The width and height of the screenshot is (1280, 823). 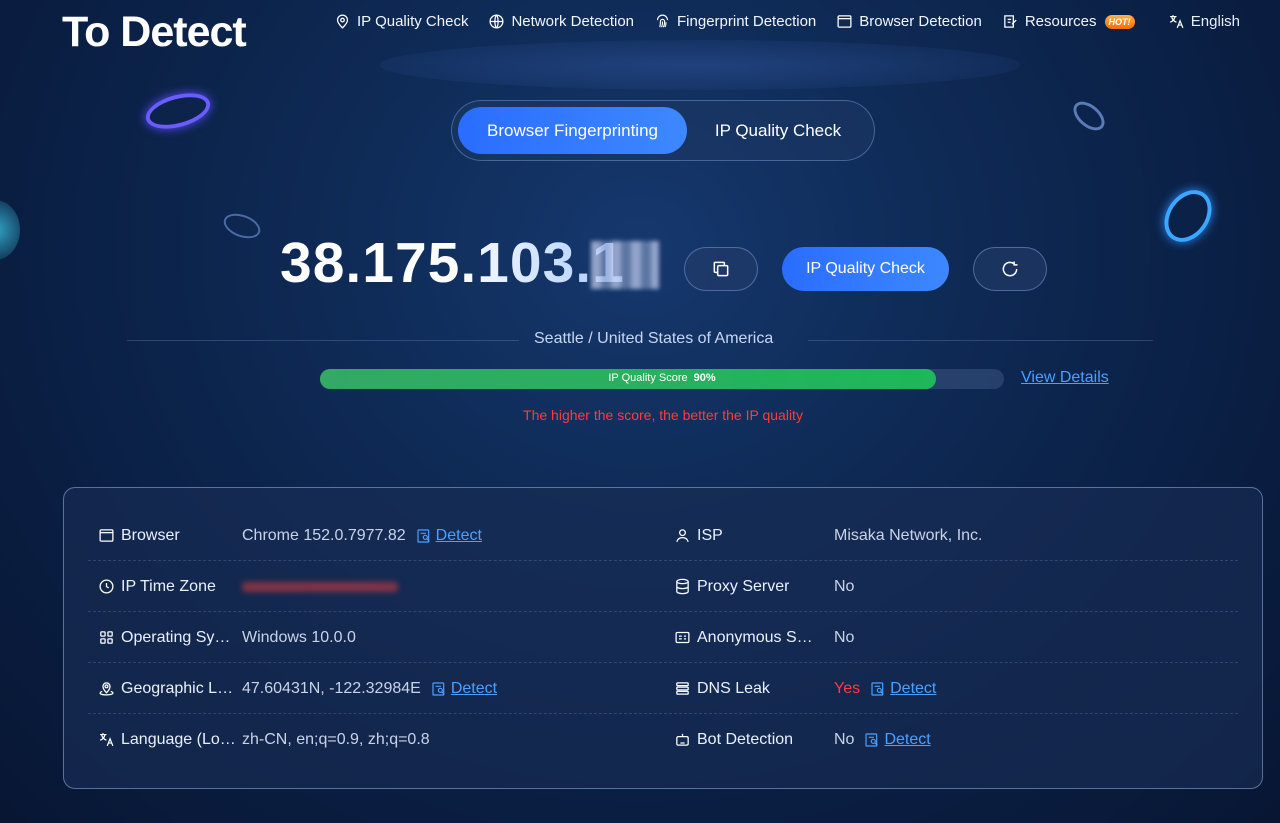 I want to click on timezone-redaction, so click(x=320, y=586).